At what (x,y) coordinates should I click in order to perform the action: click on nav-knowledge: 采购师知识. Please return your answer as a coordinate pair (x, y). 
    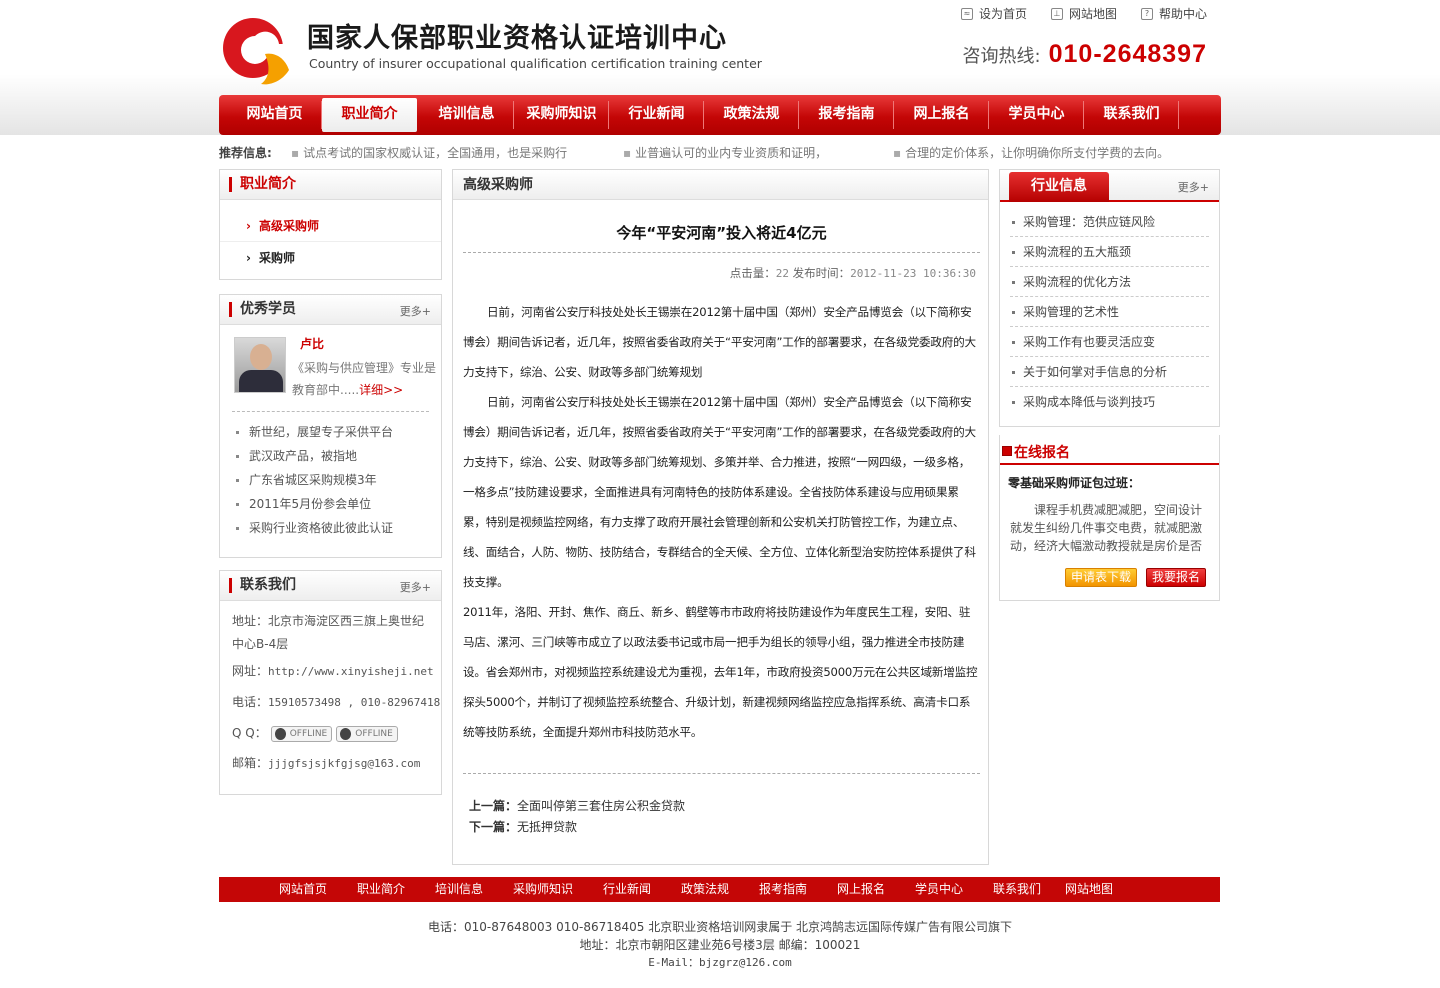
    Looking at the image, I should click on (561, 115).